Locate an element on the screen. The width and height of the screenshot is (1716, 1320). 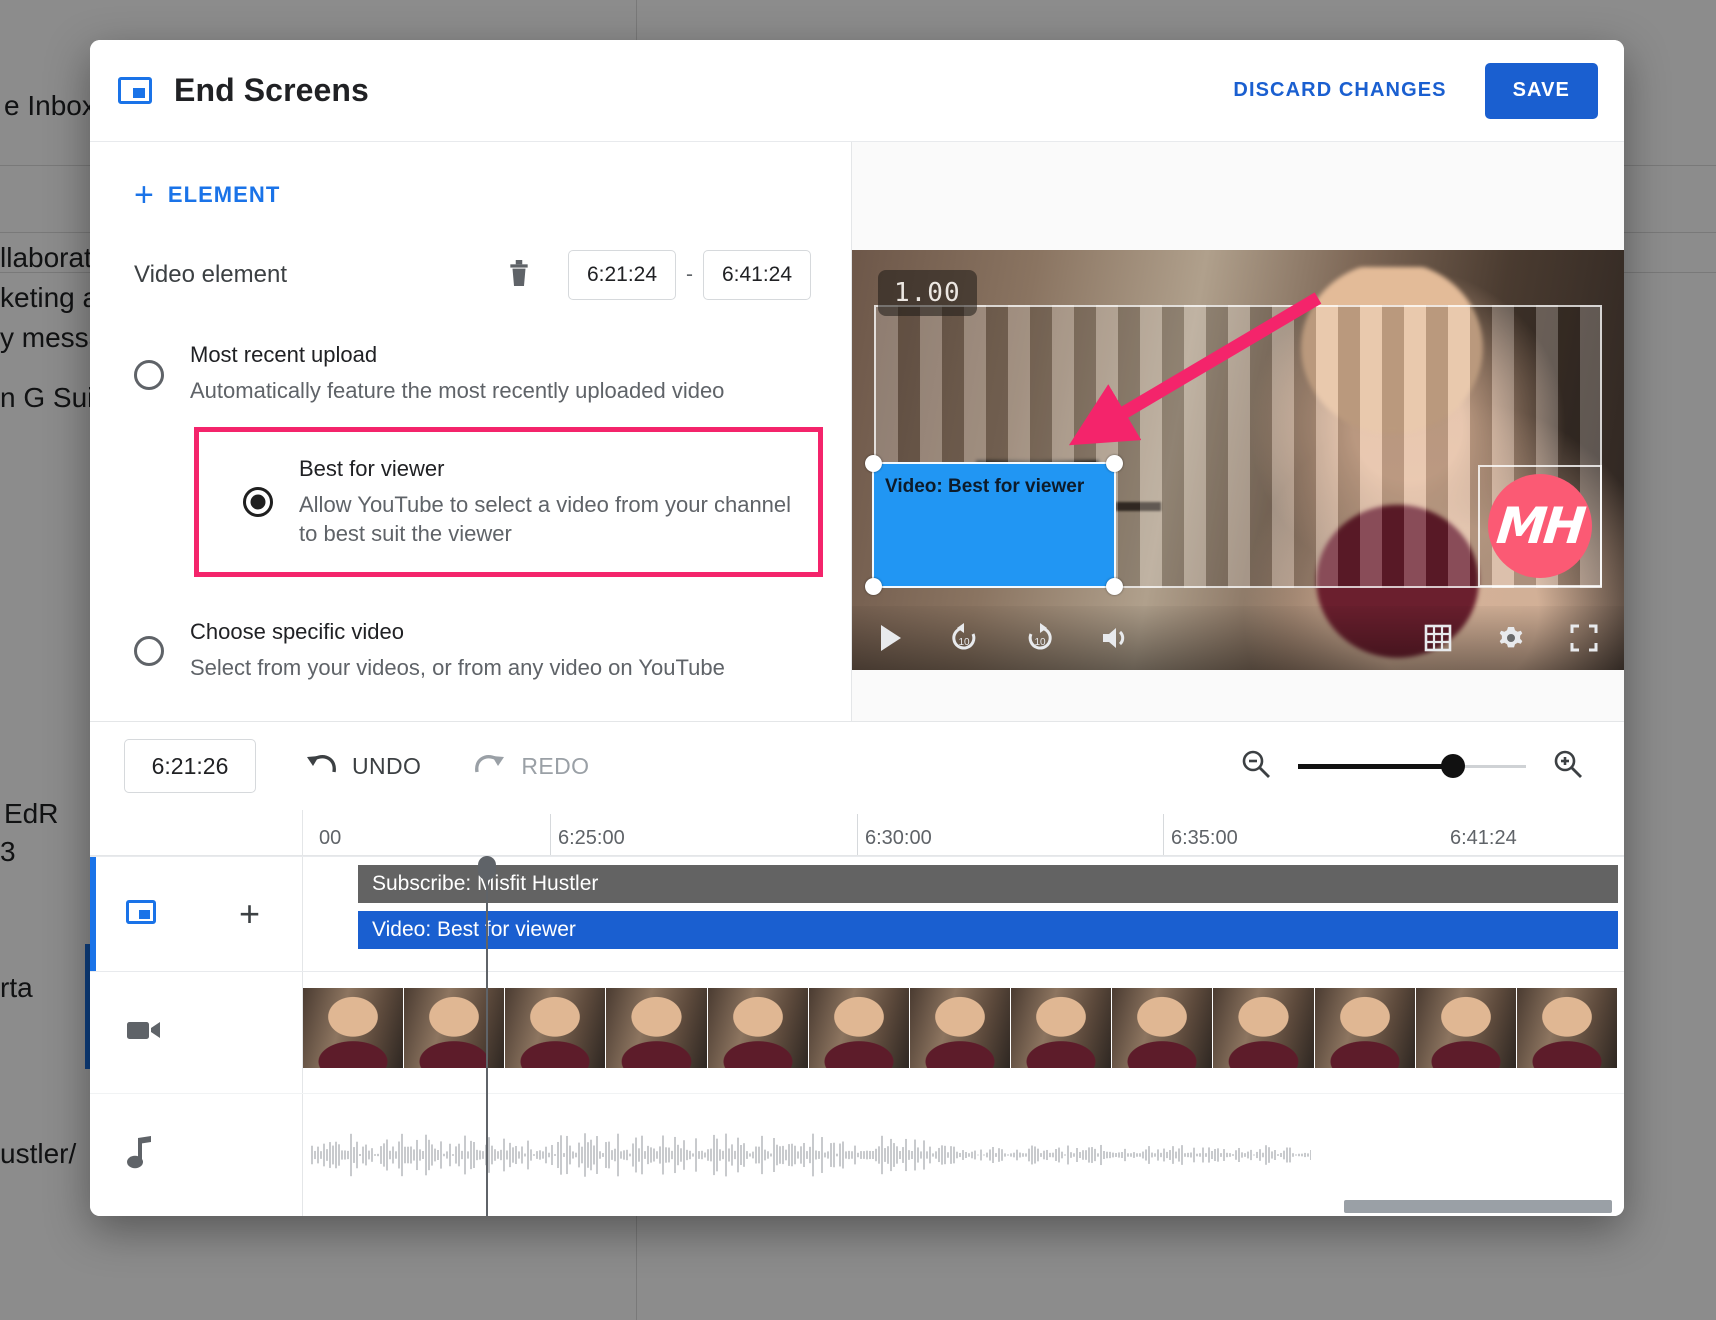
dialog-header-actions: DISCARD CHANGES SAVE is located at coordinates (1411, 90).